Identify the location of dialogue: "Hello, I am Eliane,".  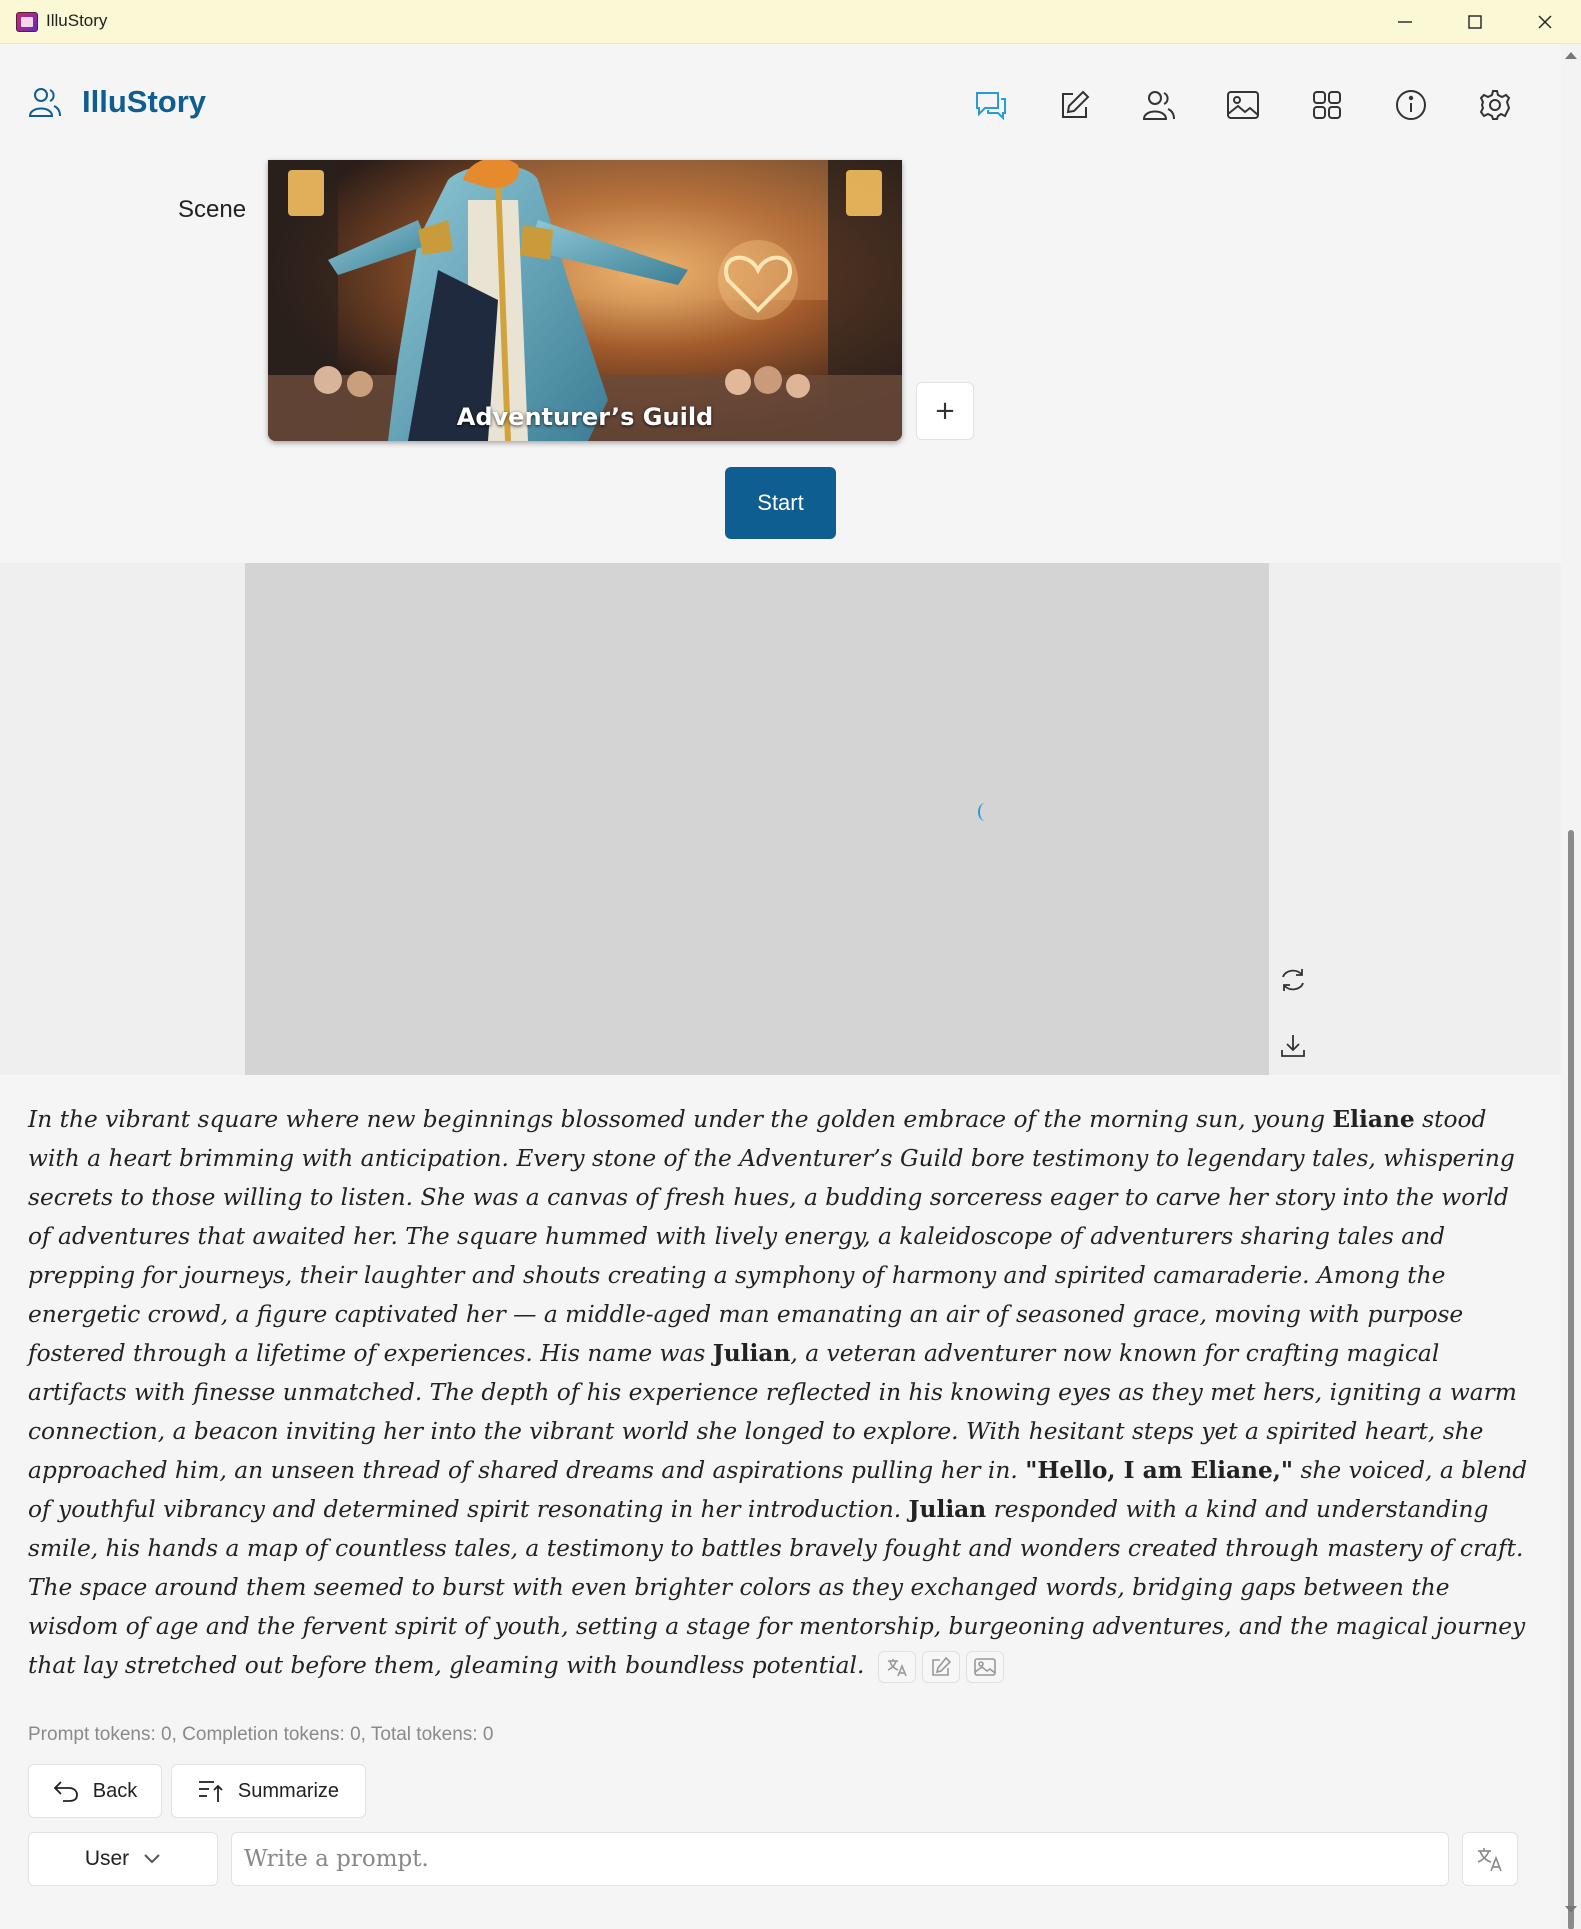
(1159, 1470).